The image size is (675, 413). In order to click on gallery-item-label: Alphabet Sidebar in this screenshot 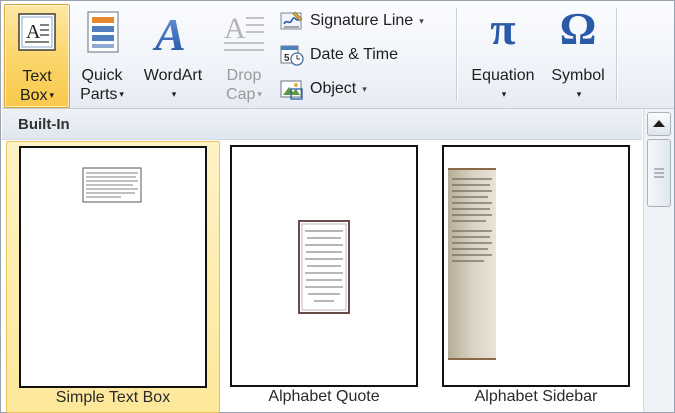, I will do `click(536, 396)`.